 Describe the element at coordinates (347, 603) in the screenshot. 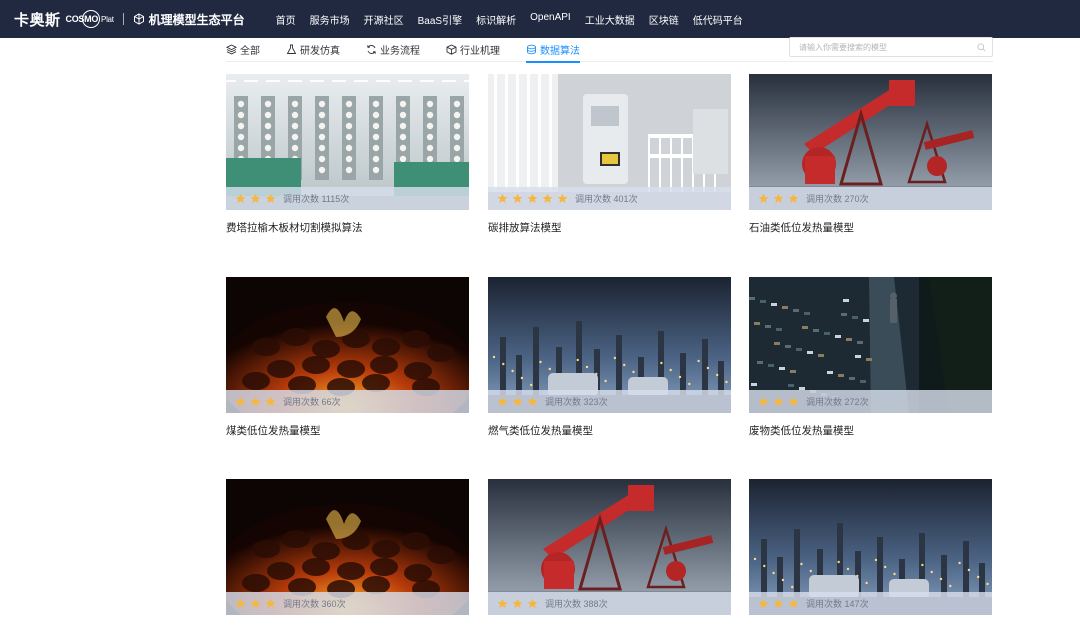

I see `rating-bar: 调用次数 360次` at that location.